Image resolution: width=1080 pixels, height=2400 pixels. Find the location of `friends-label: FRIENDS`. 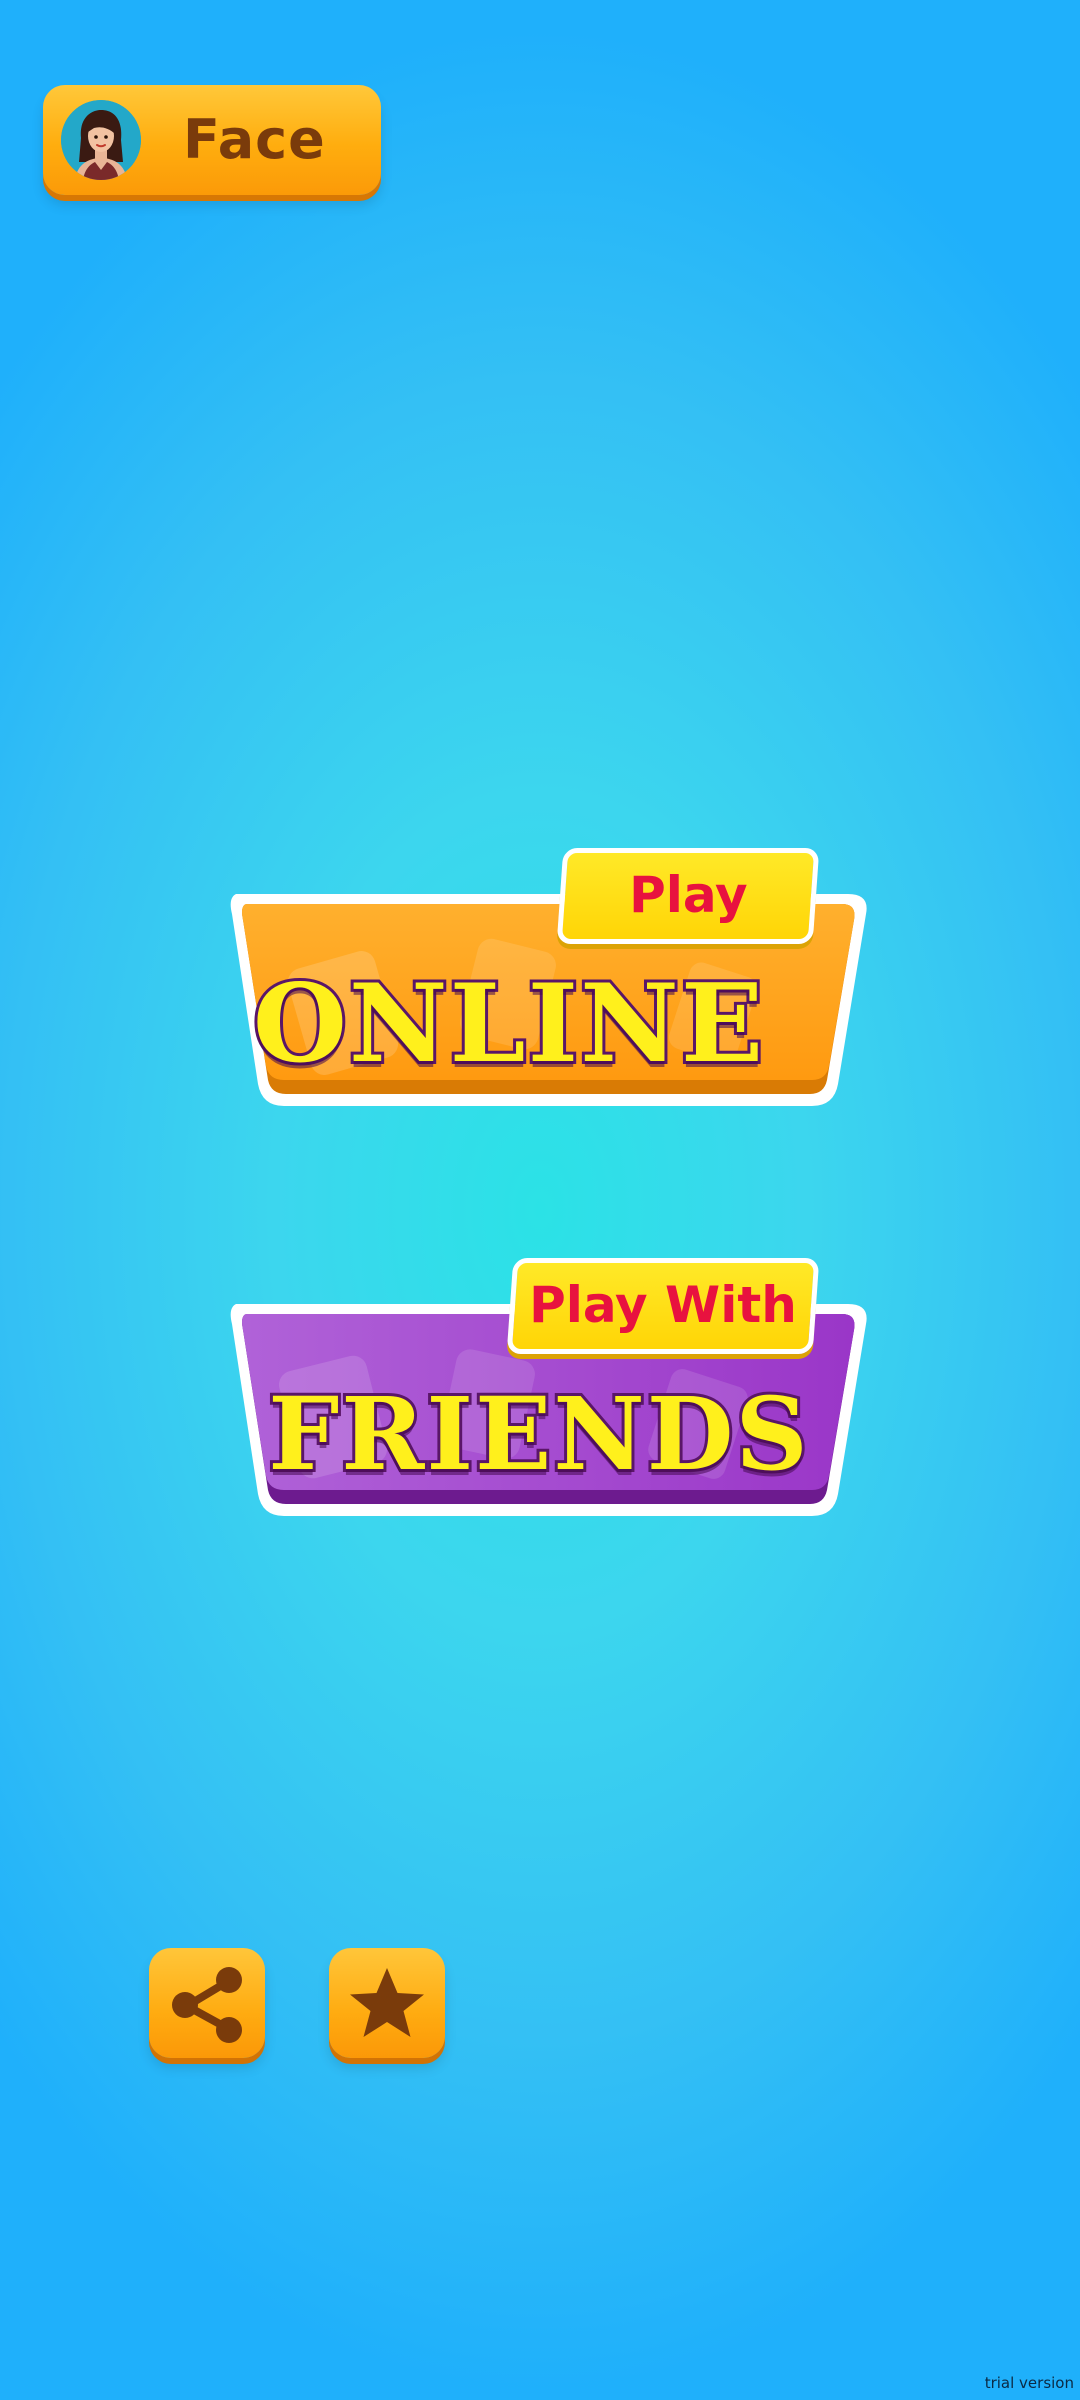

friends-label: FRIENDS is located at coordinates (537, 1434).